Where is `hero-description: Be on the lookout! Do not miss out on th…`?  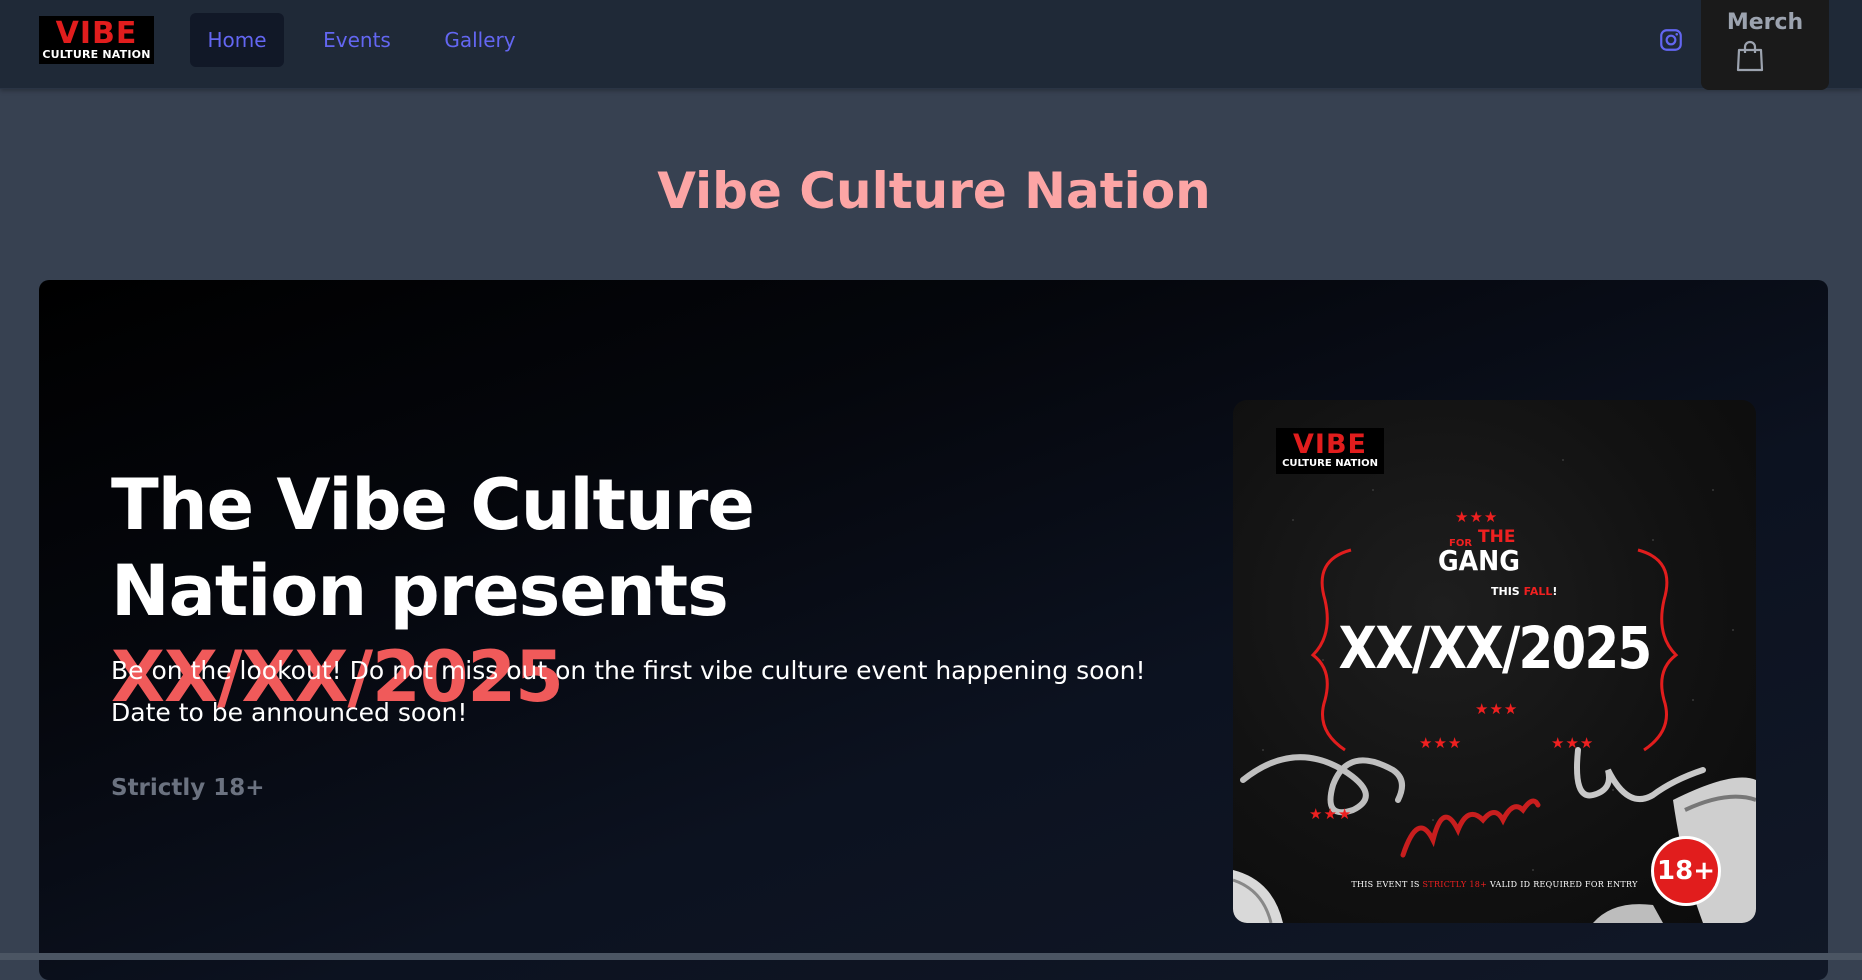
hero-description: Be on the lookout! Do not miss out on th… is located at coordinates (628, 691).